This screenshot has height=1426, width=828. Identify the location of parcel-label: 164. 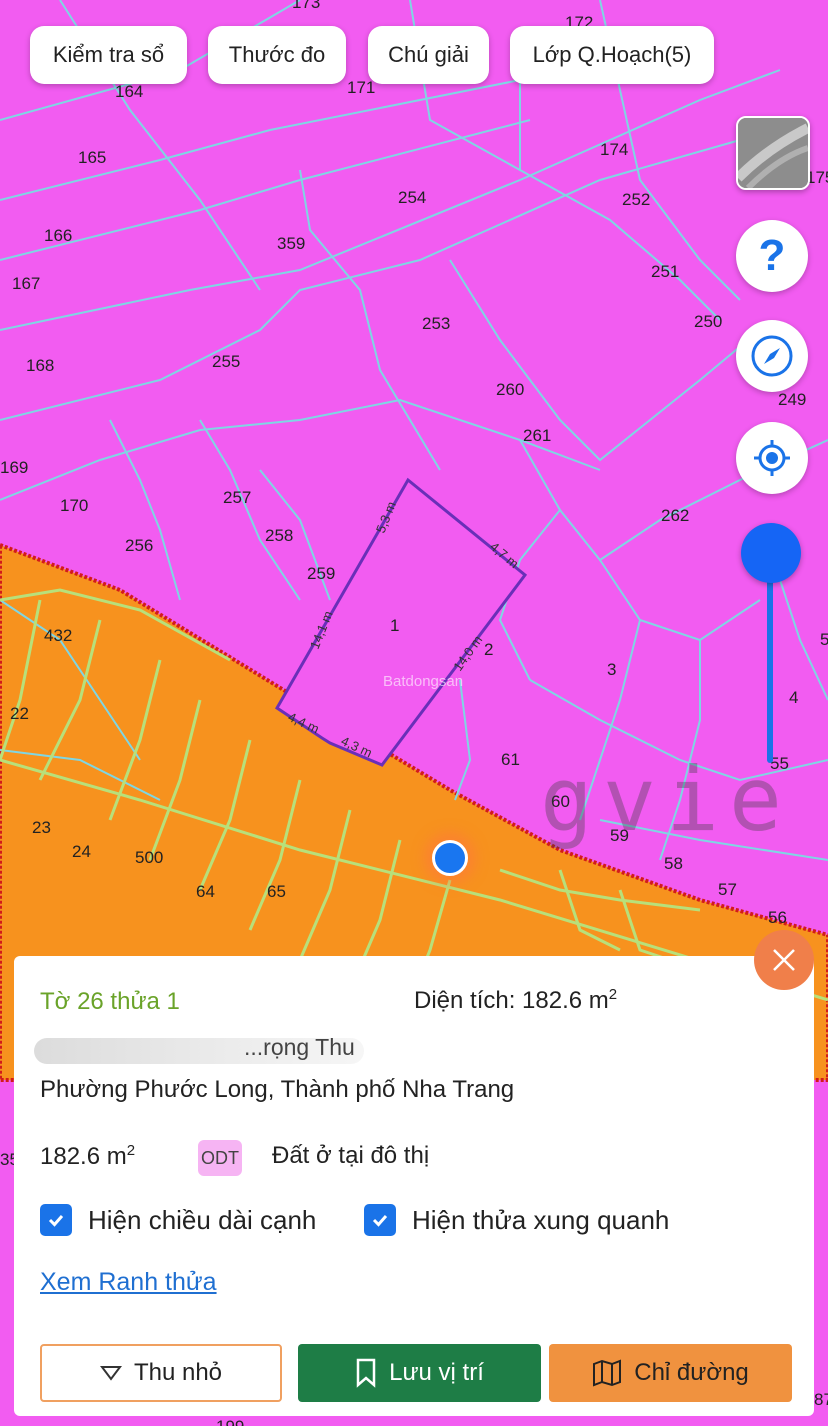
(129, 91).